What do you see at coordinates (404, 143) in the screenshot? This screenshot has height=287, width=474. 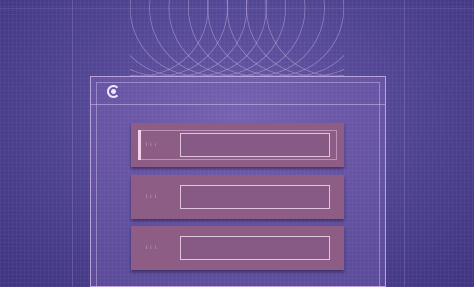 I see `background-gridline-right` at bounding box center [404, 143].